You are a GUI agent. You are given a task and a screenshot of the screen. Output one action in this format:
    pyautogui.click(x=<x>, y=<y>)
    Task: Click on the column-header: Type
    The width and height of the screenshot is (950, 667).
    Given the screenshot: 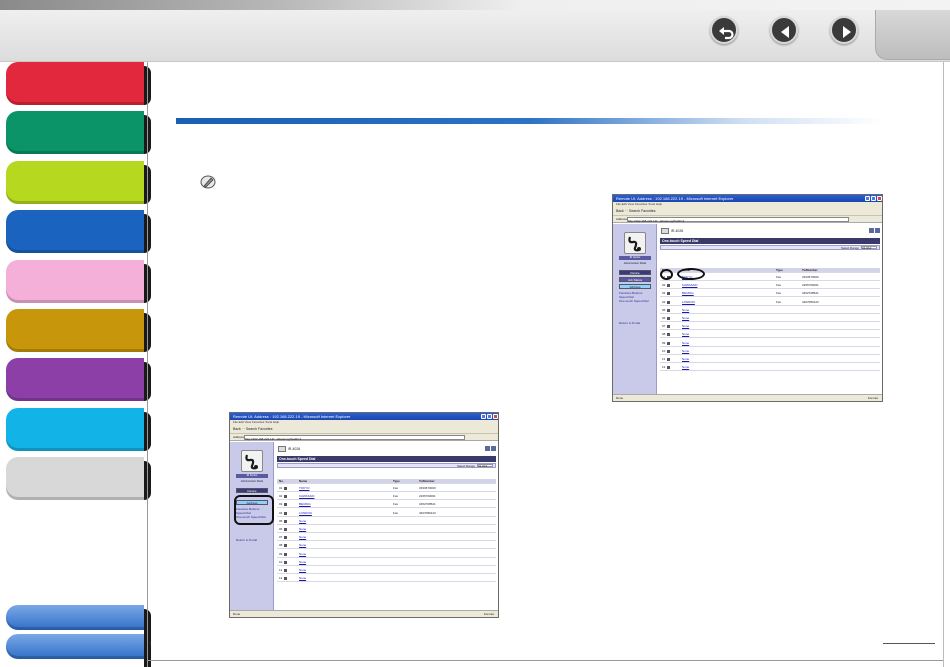 What is the action you would take?
    pyautogui.click(x=396, y=481)
    